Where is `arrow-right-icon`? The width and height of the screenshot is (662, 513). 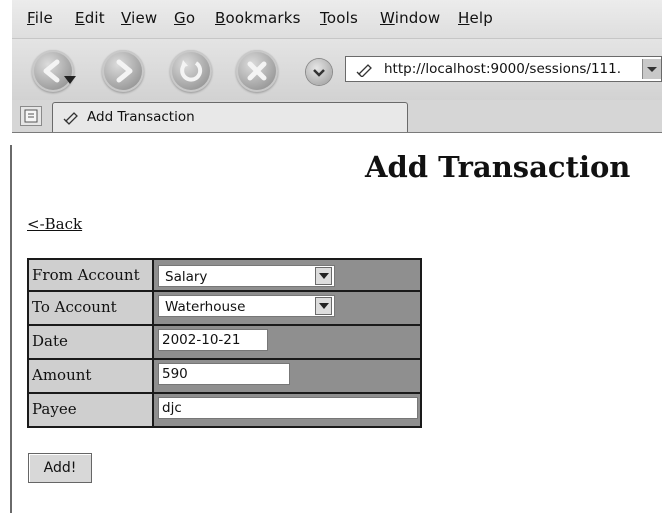 arrow-right-icon is located at coordinates (124, 71).